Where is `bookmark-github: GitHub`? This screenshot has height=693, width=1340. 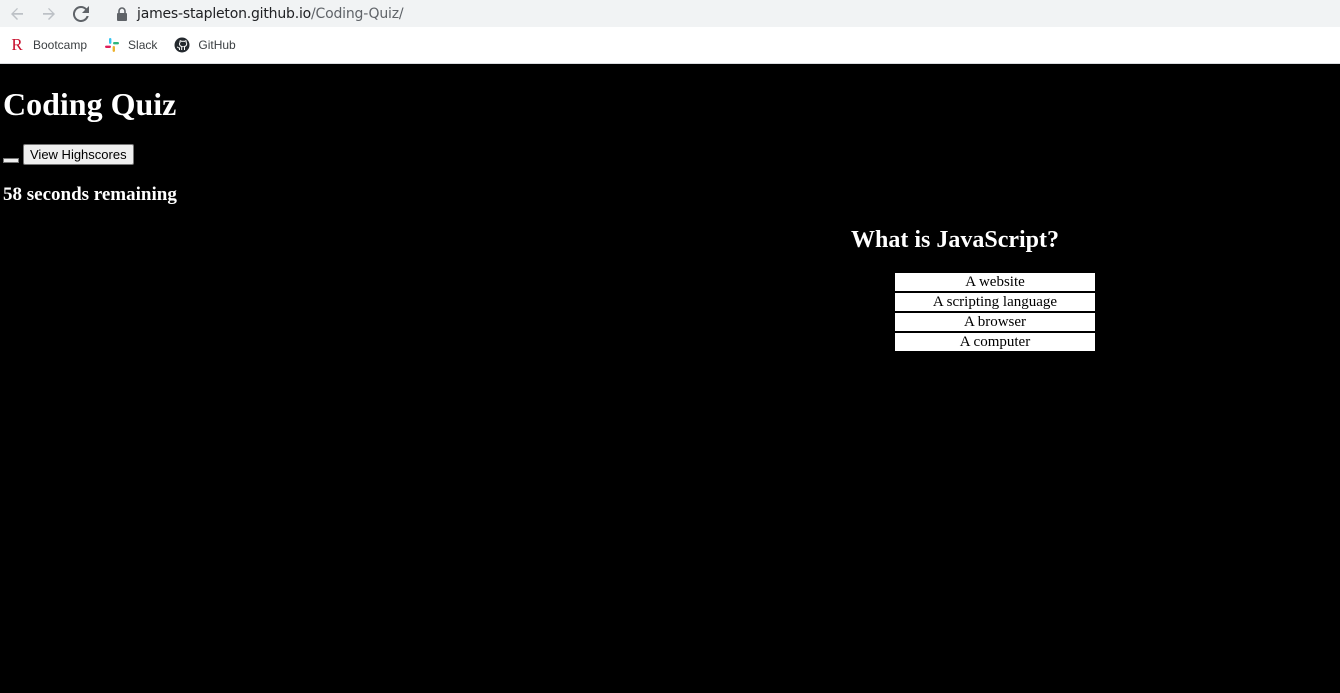
bookmark-github: GitHub is located at coordinates (205, 45).